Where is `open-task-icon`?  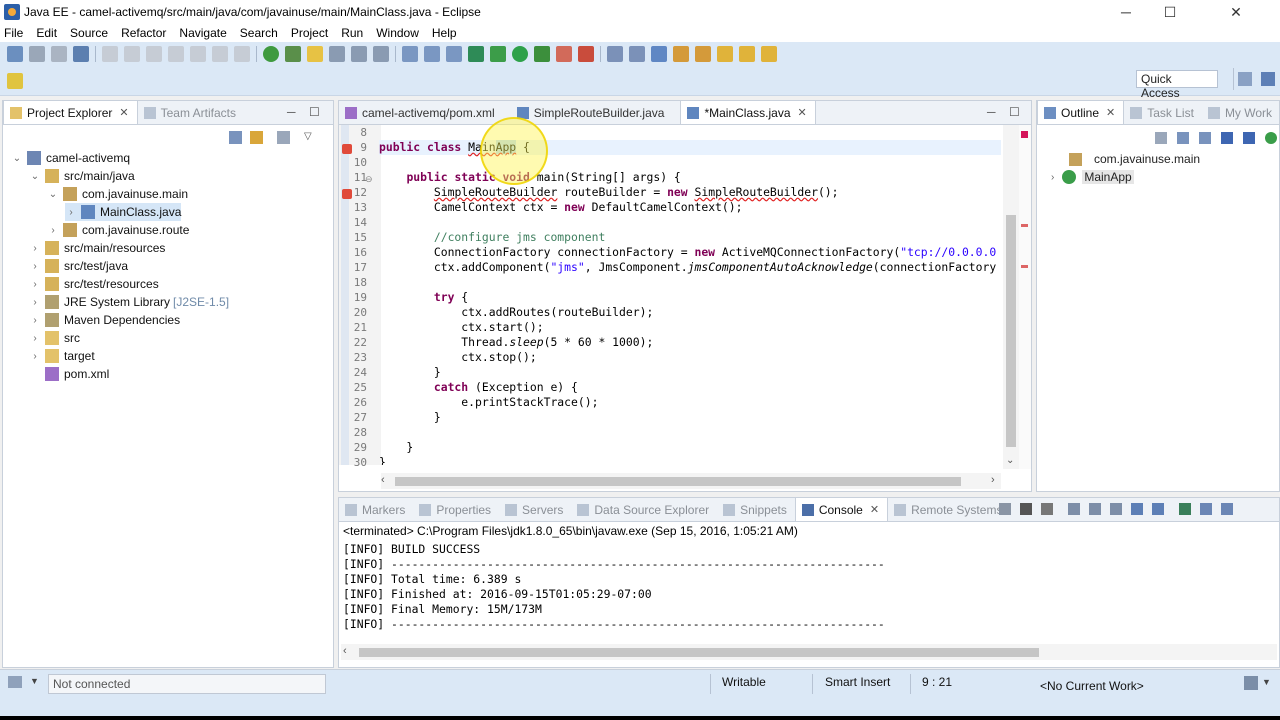
open-task-icon is located at coordinates (637, 54).